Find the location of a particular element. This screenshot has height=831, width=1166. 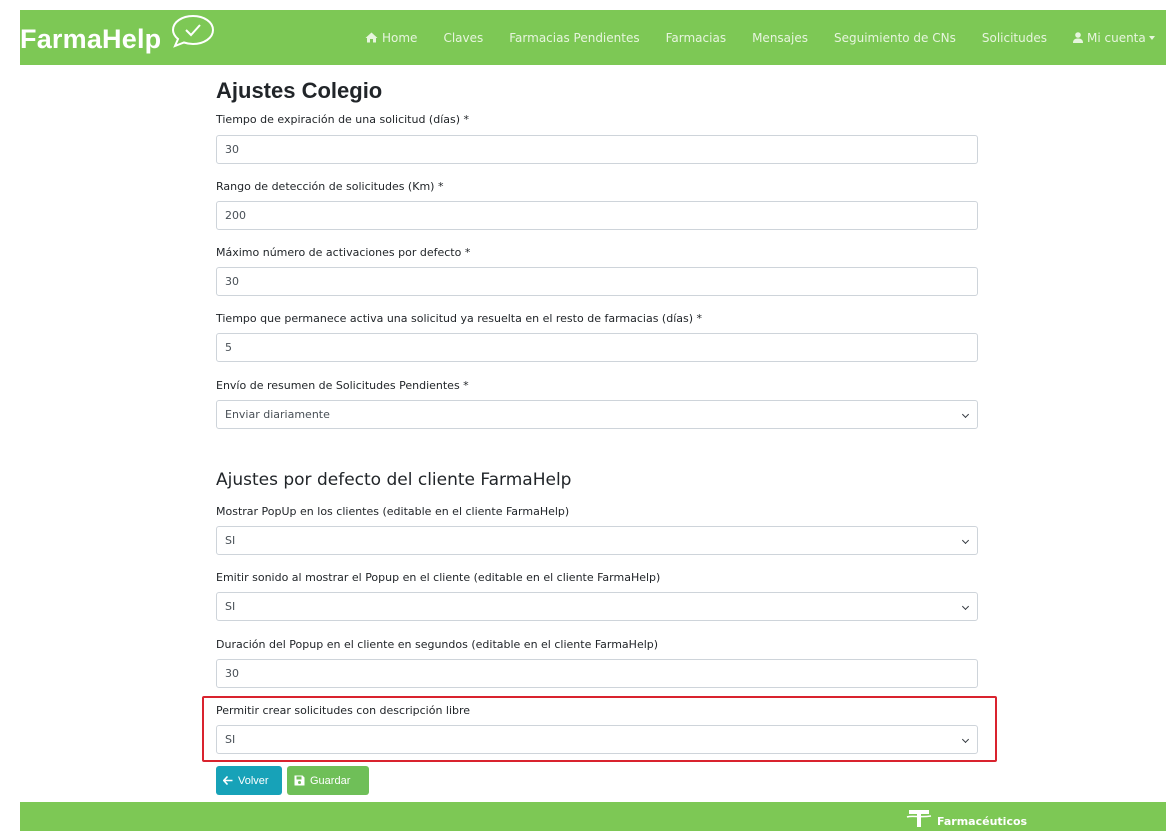

nav-claves: Claves is located at coordinates (463, 38).